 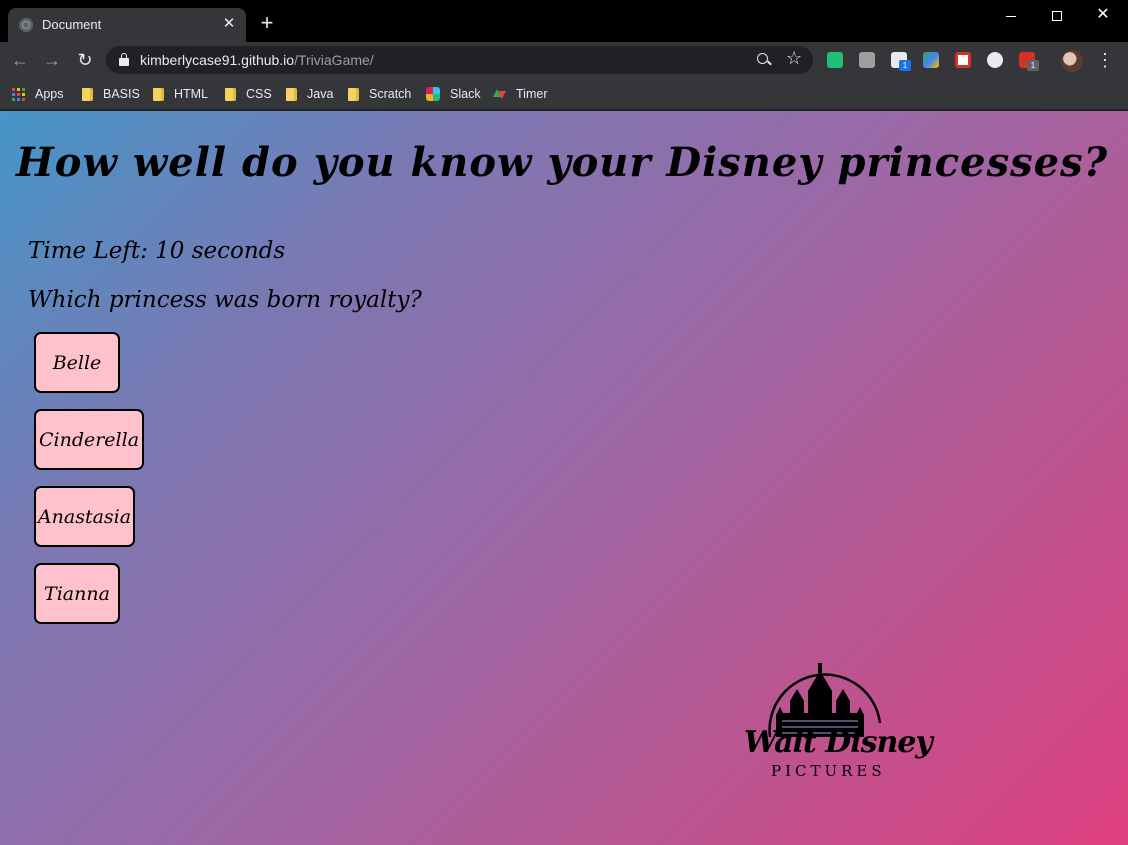 I want to click on bookmark-css: CSS, so click(x=248, y=94).